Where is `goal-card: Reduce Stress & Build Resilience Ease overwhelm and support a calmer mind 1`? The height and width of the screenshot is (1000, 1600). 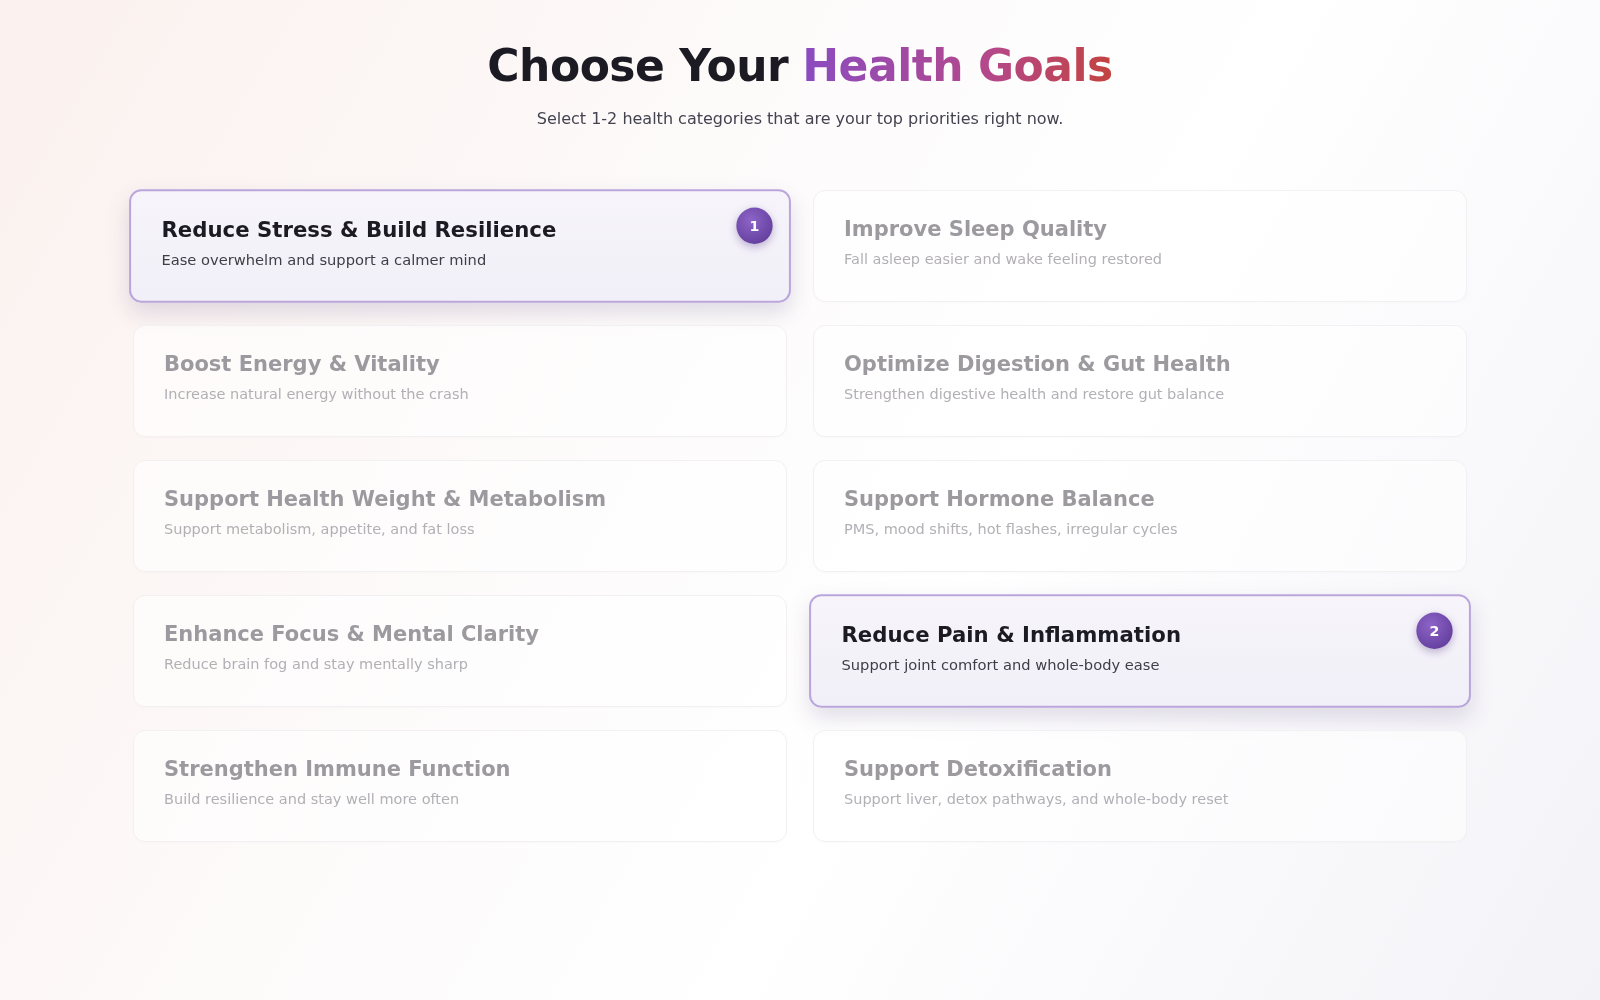
goal-card: Reduce Stress & Build Resilience Ease overwhelm and support a calmer mind 1 is located at coordinates (460, 246).